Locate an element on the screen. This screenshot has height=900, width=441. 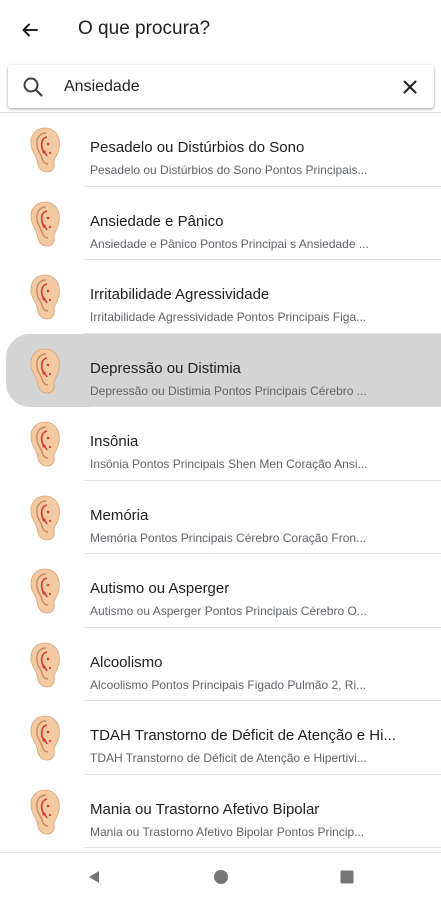
nav-home-button is located at coordinates (221, 877).